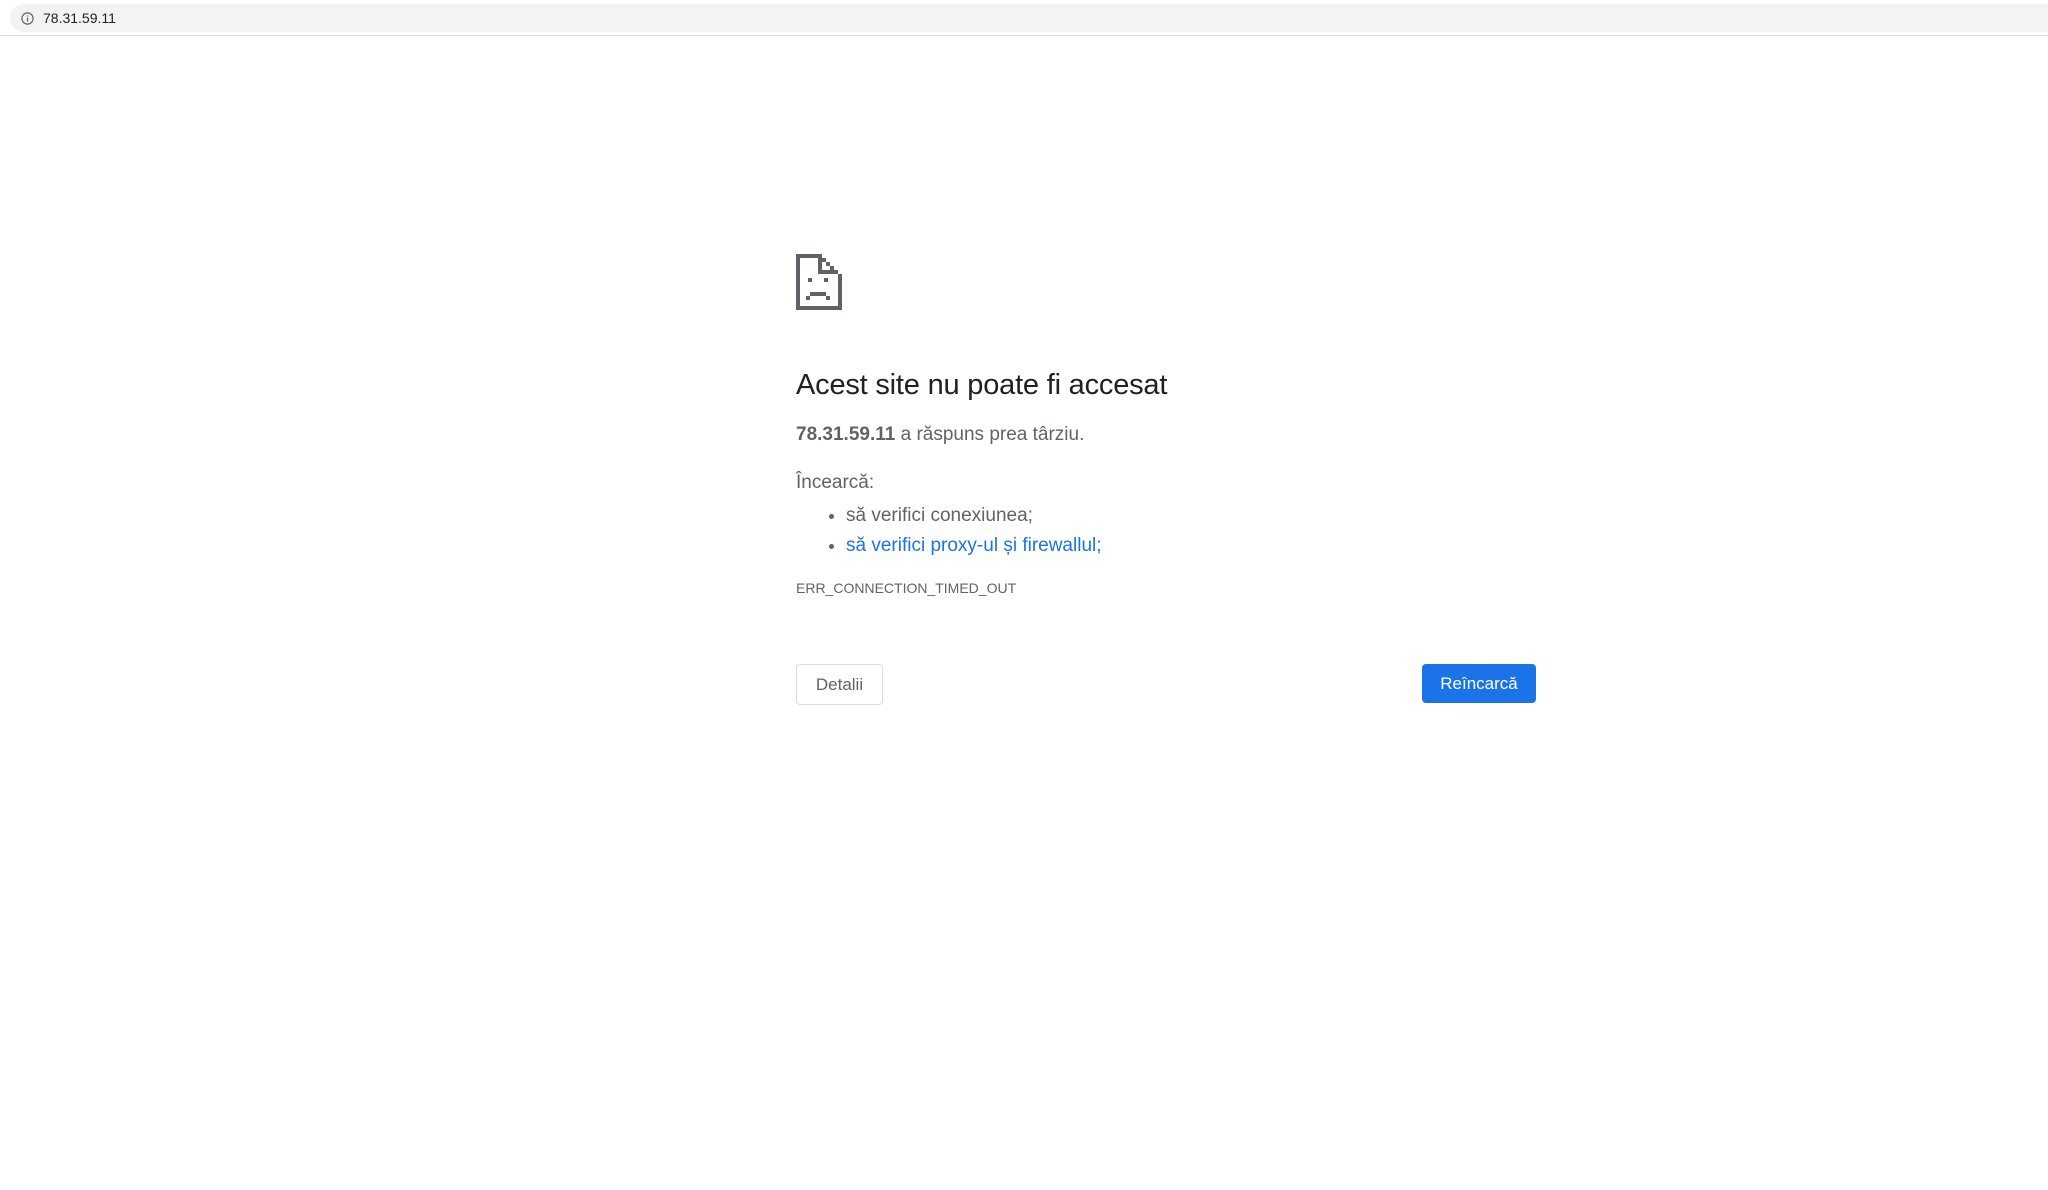 This screenshot has height=1190, width=2048. What do you see at coordinates (1479, 683) in the screenshot?
I see `reload-button: Reîncarcă` at bounding box center [1479, 683].